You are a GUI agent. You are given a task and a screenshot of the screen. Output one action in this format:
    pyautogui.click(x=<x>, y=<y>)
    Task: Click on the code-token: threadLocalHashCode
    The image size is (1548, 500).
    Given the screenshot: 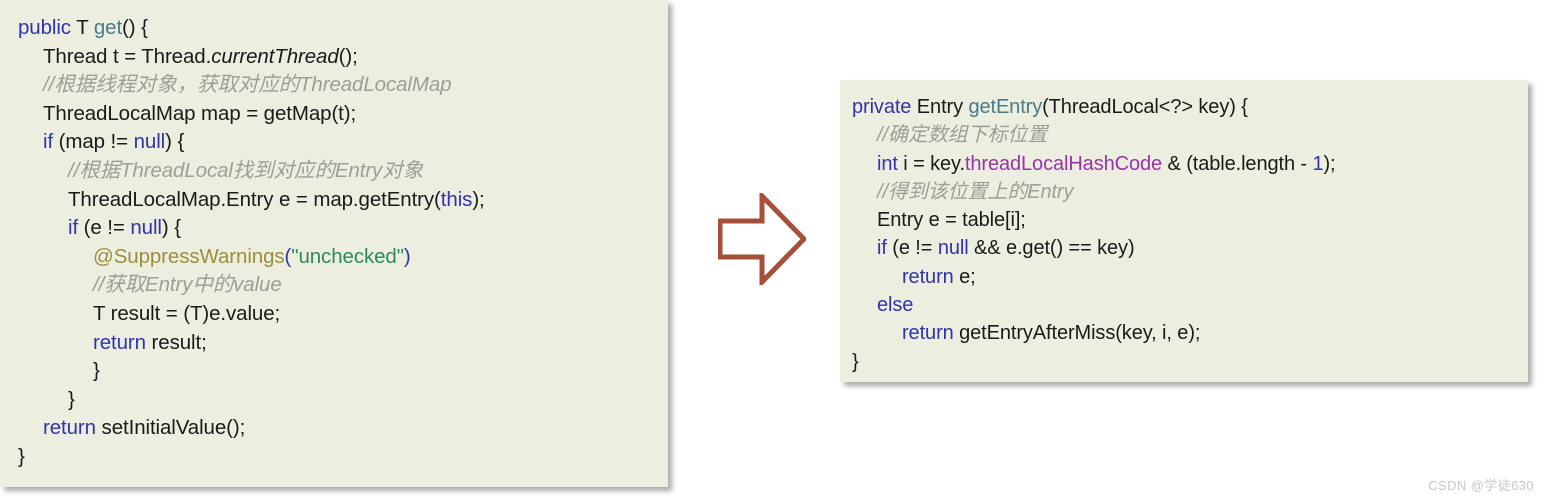 What is the action you would take?
    pyautogui.click(x=1063, y=163)
    